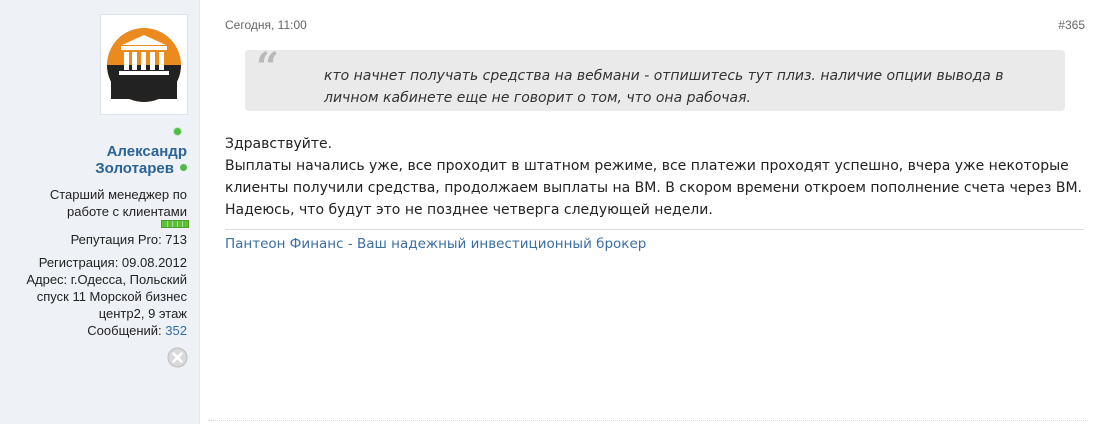 The height and width of the screenshot is (424, 1094). What do you see at coordinates (648, 421) in the screenshot?
I see `post-bottom-divider` at bounding box center [648, 421].